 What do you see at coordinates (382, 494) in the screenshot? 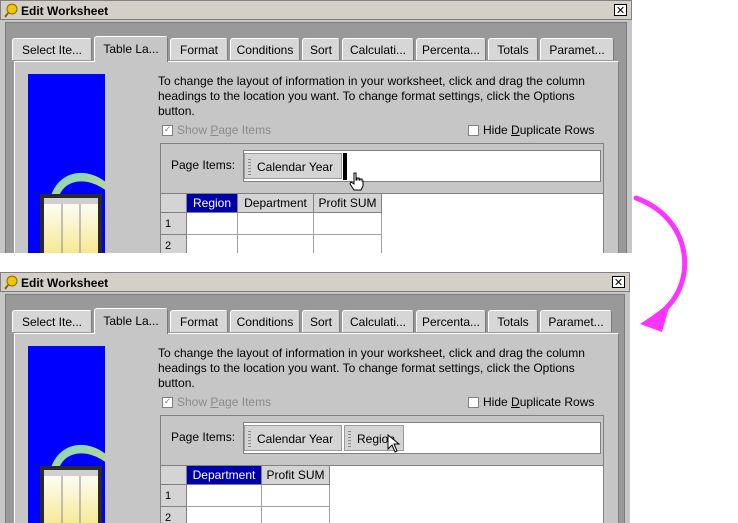
I see `worksheet-grid: Department Profit SUM 1 2` at bounding box center [382, 494].